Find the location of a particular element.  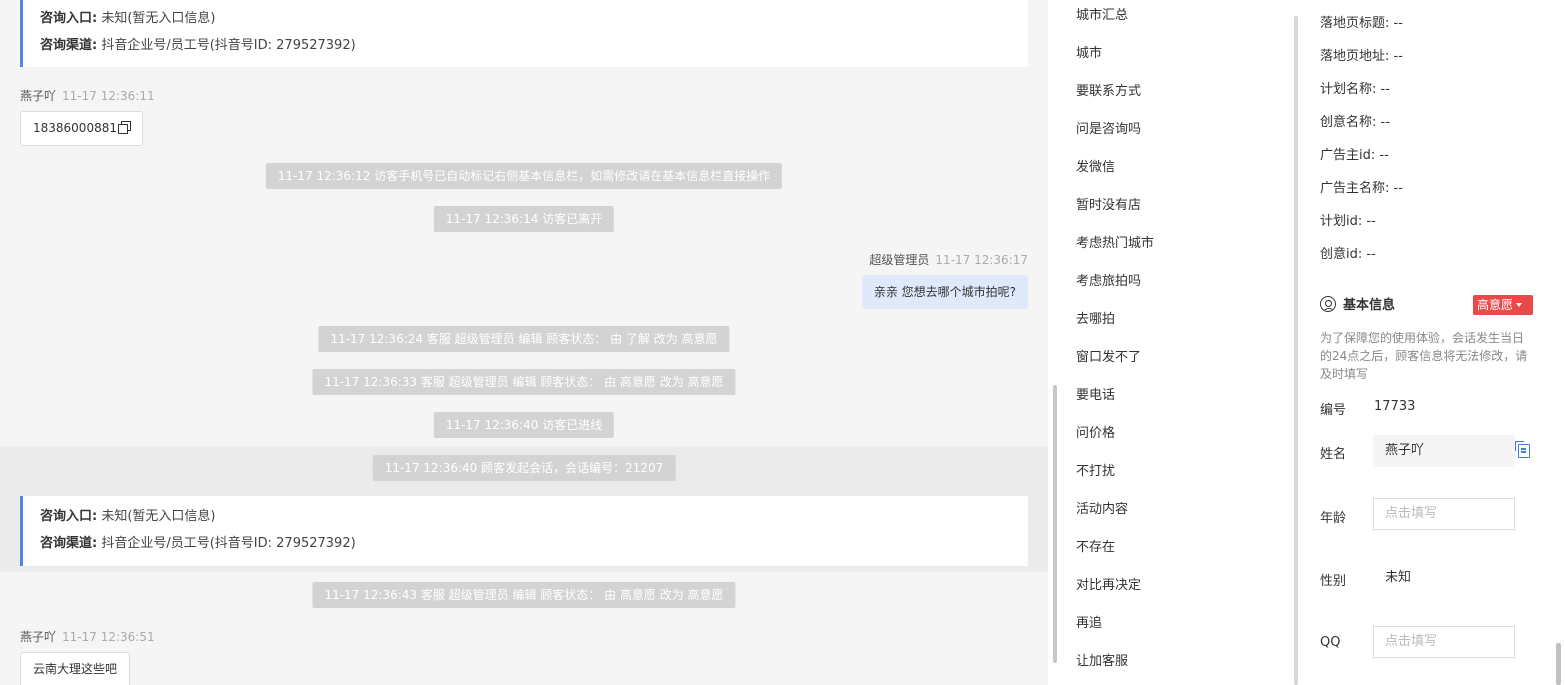

qq-label: QQ is located at coordinates (1330, 642).